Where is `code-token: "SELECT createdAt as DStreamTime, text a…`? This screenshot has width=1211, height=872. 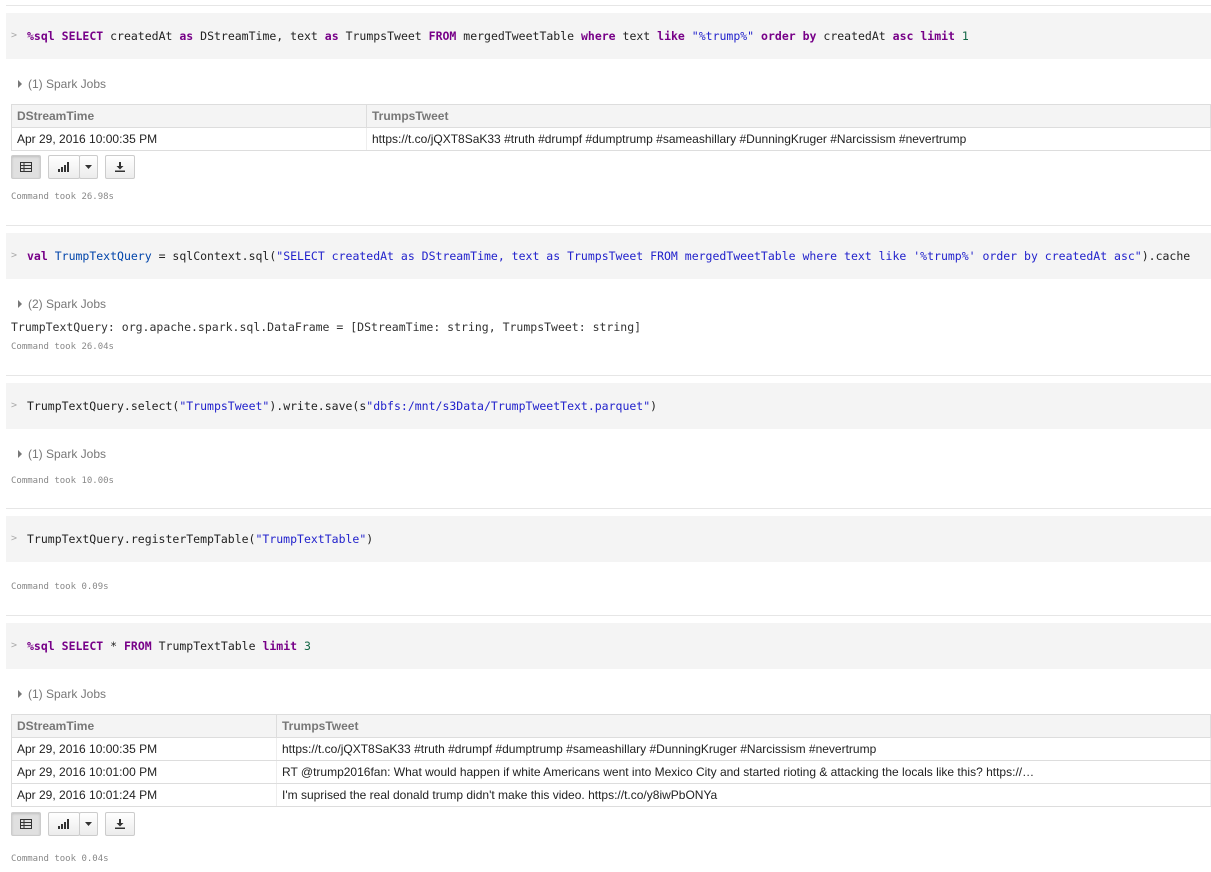
code-token: "SELECT createdAt as DStreamTime, text a… is located at coordinates (709, 256).